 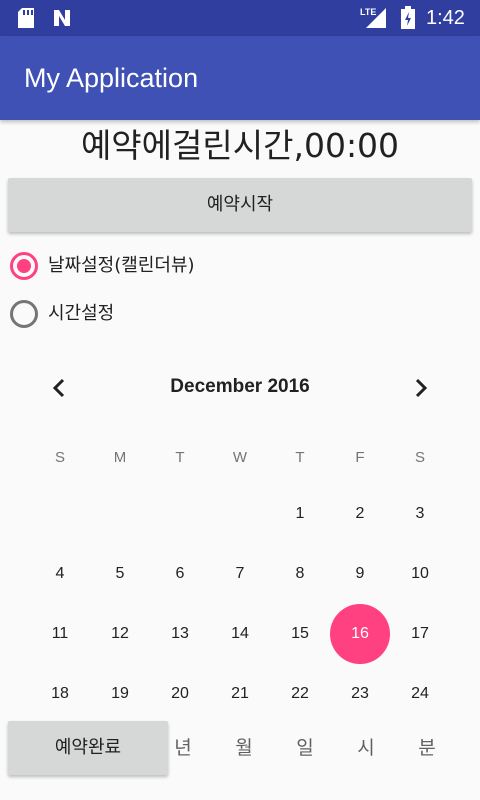 I want to click on calendar-day: 19, so click(x=120, y=694).